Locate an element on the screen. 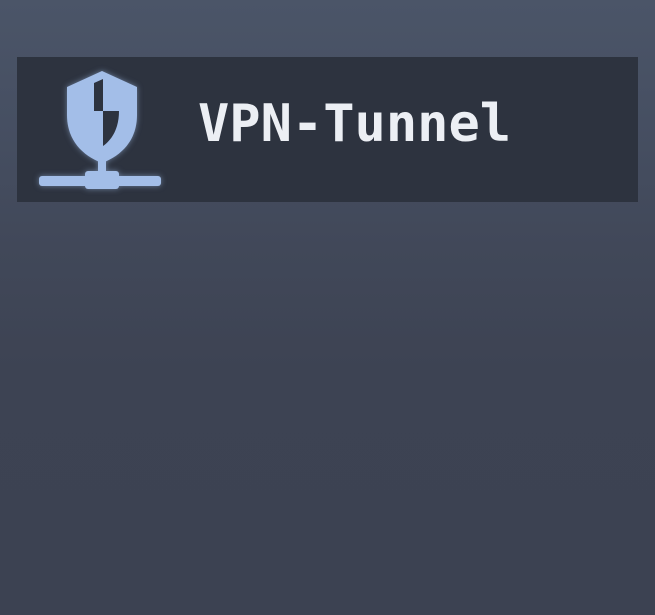  vpn-tunnel-title: VPN-Tunnel is located at coordinates (355, 124).